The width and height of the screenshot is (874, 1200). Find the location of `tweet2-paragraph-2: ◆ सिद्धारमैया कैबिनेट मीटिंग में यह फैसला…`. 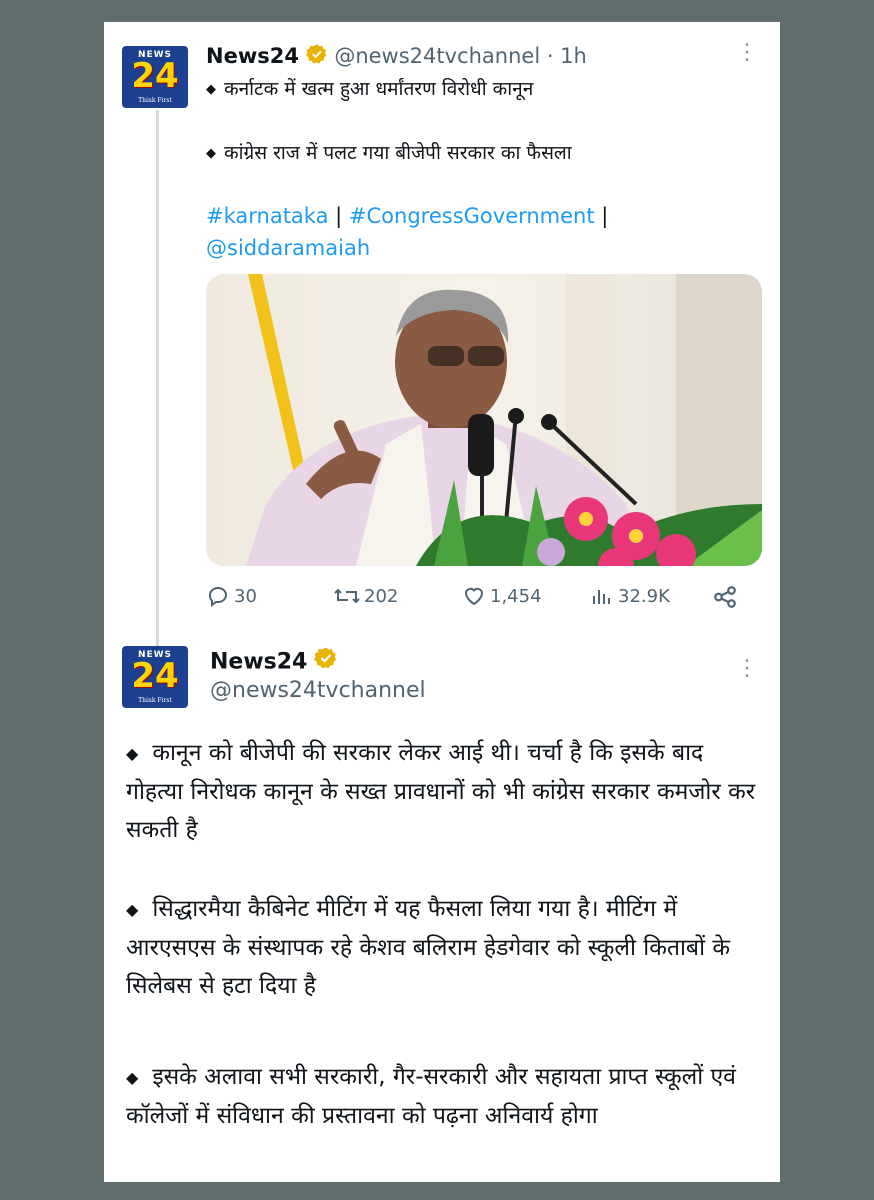

tweet2-paragraph-2: ◆ सिद्धारमैया कैबिनेट मीटिंग में यह फैसला… is located at coordinates (446, 947).